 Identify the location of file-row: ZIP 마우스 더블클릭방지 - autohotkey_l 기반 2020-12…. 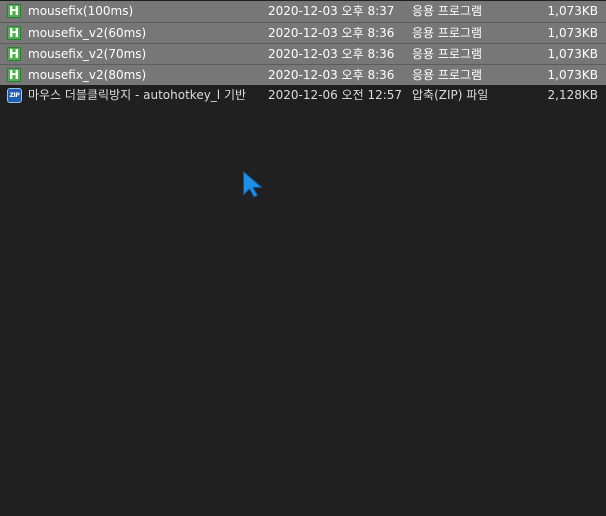
(303, 95).